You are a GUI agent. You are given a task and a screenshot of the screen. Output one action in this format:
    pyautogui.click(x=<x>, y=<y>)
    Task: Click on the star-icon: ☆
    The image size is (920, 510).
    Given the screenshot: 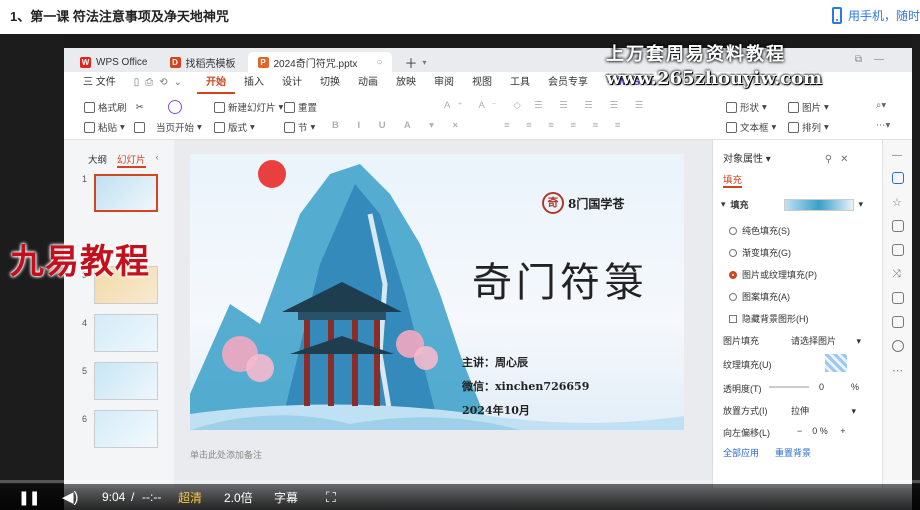 What is the action you would take?
    pyautogui.click(x=898, y=202)
    